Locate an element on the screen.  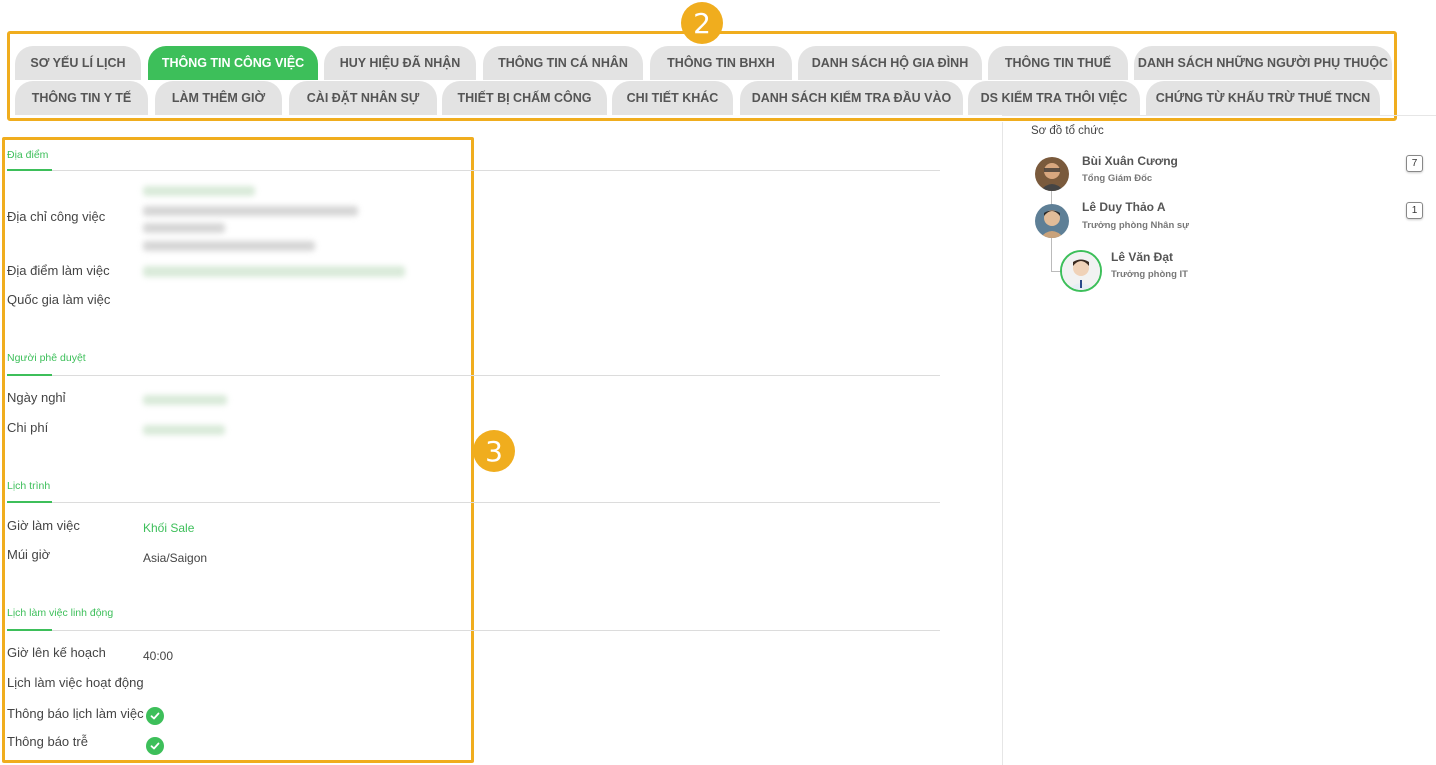
org-chart-title: Sơ đồ tổ chức is located at coordinates (1067, 131).